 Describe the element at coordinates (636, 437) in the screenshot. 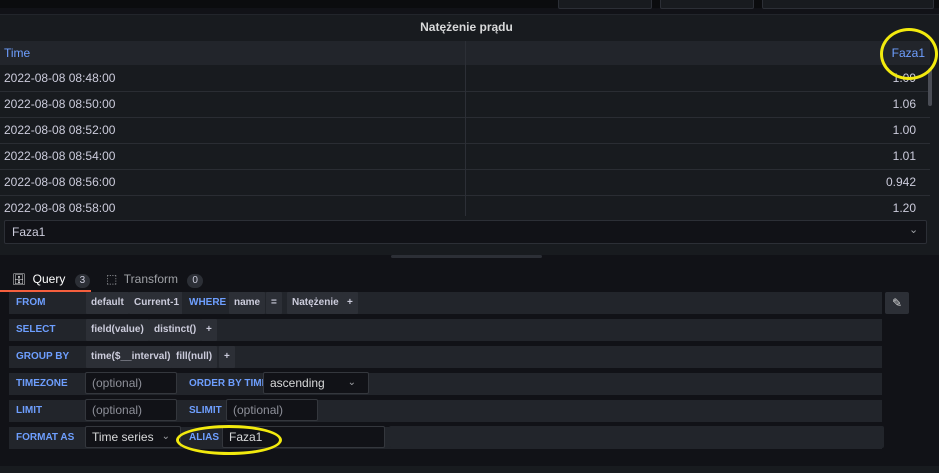

I see `format-row-filler` at that location.